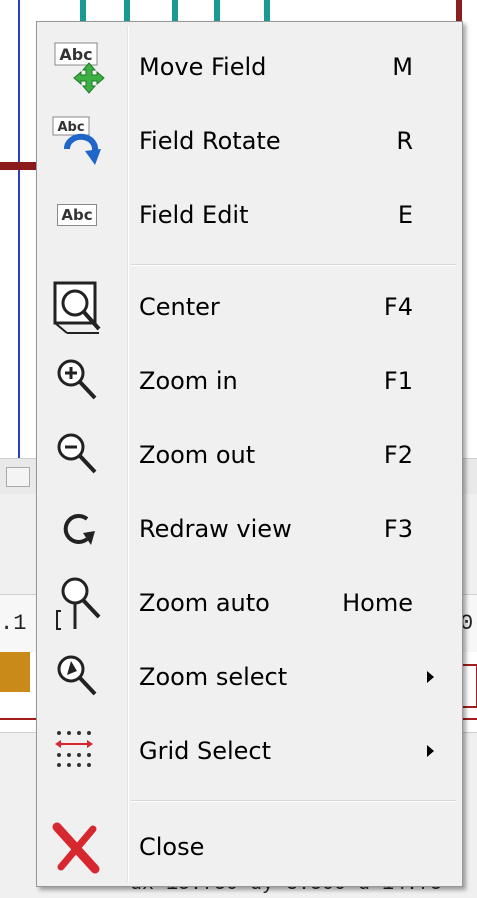  What do you see at coordinates (377, 603) in the screenshot?
I see `menu-item-shortcut: Home` at bounding box center [377, 603].